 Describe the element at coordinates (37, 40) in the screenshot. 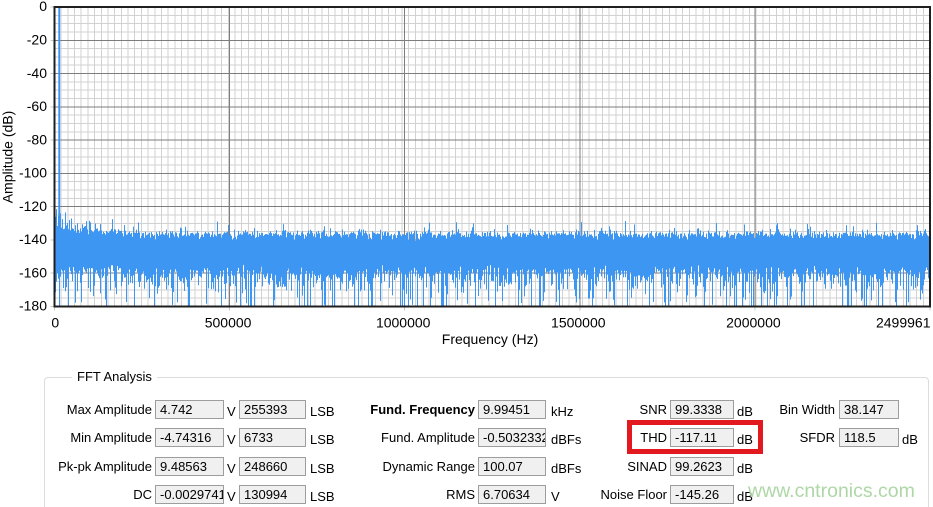

I see `svg-text: -20` at that location.